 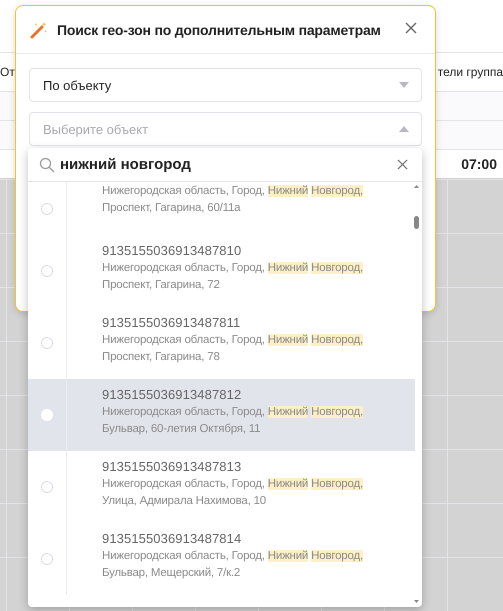 What do you see at coordinates (47, 164) in the screenshot?
I see `search-icon` at bounding box center [47, 164].